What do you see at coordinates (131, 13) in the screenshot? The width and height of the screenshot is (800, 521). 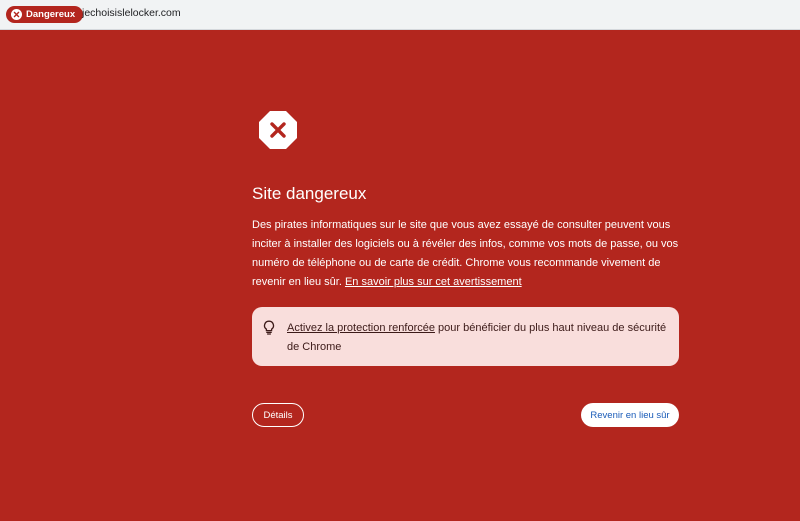 I see `url-text: jechoisislelocker.com` at bounding box center [131, 13].